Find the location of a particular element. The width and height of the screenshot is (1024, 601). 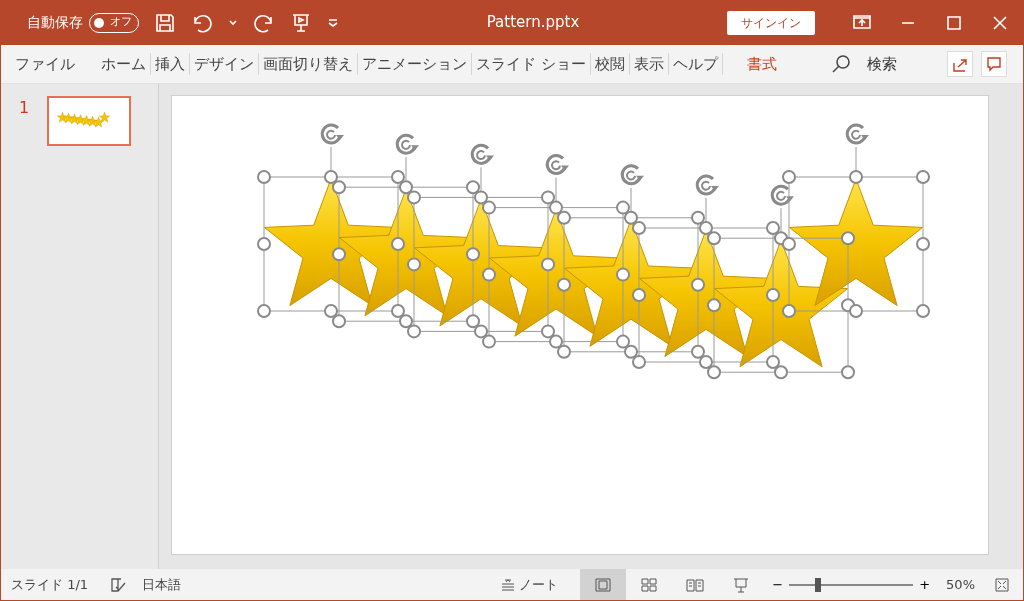

caret-icon is located at coordinates (233, 22).